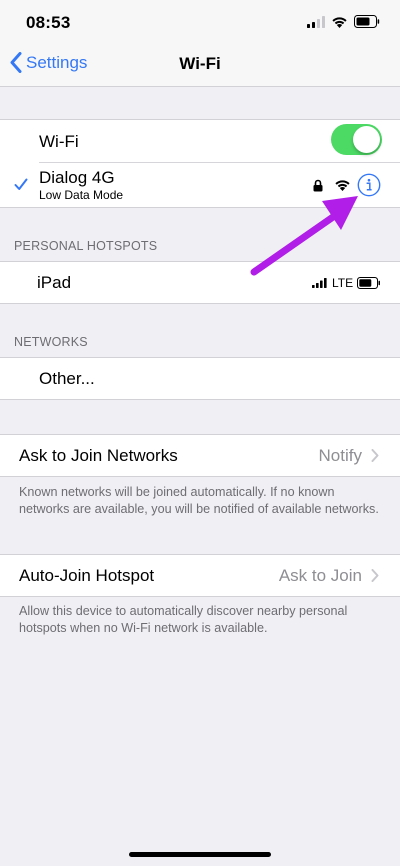  I want to click on wifi-toggle, so click(356, 139).